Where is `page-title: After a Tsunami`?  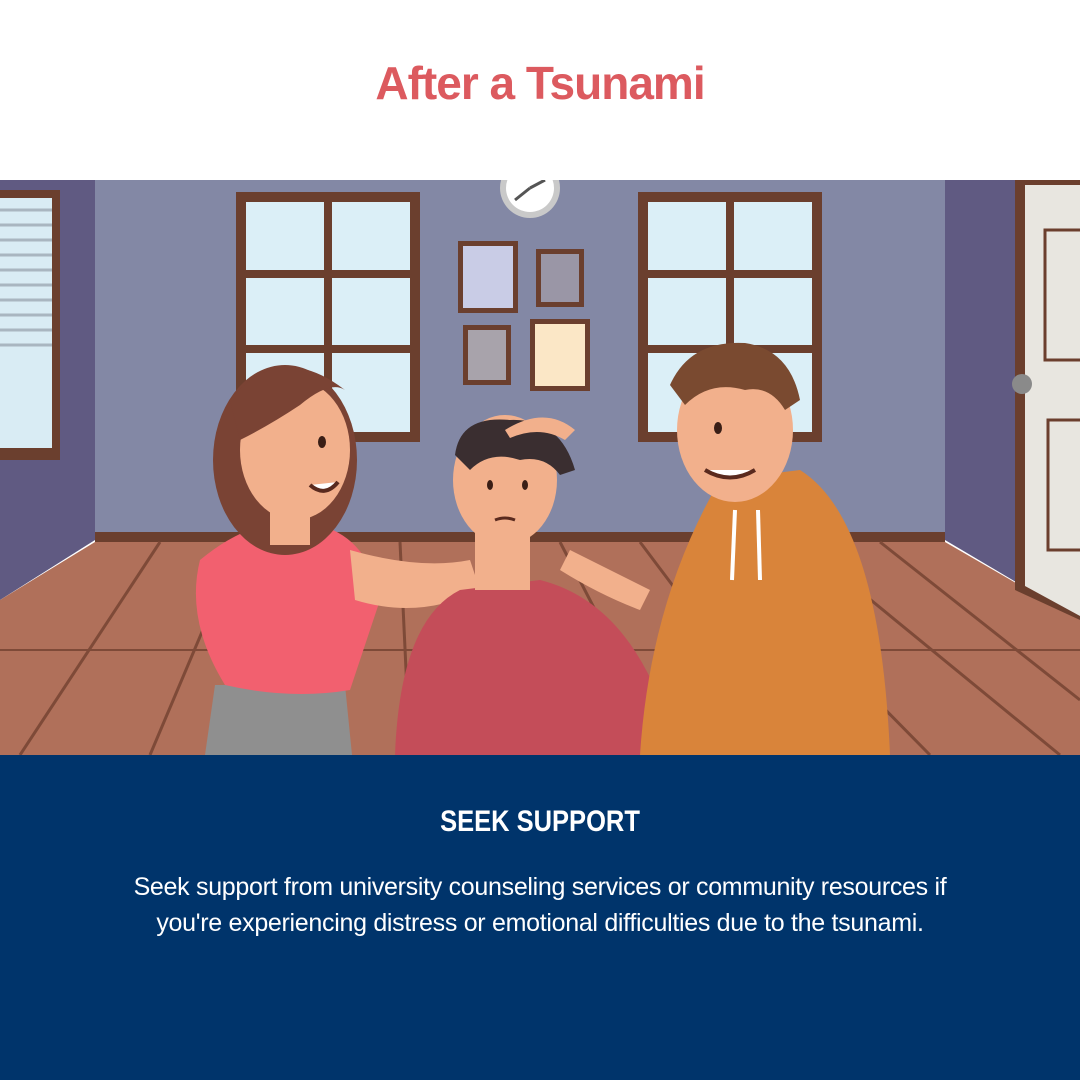
page-title: After a Tsunami is located at coordinates (540, 83).